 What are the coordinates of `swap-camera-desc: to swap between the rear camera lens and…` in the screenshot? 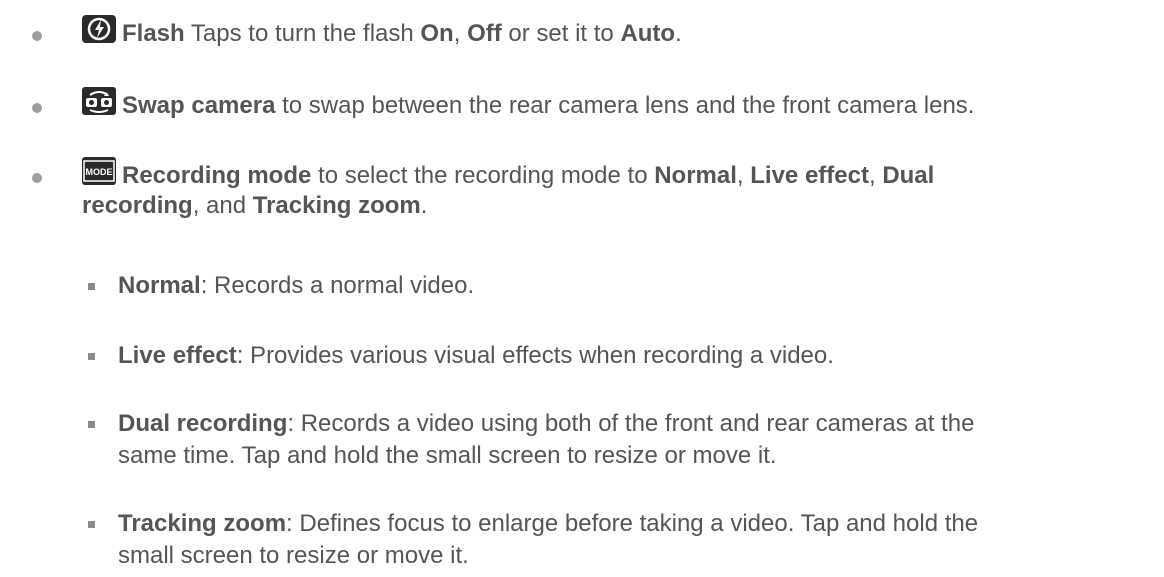 It's located at (625, 105).